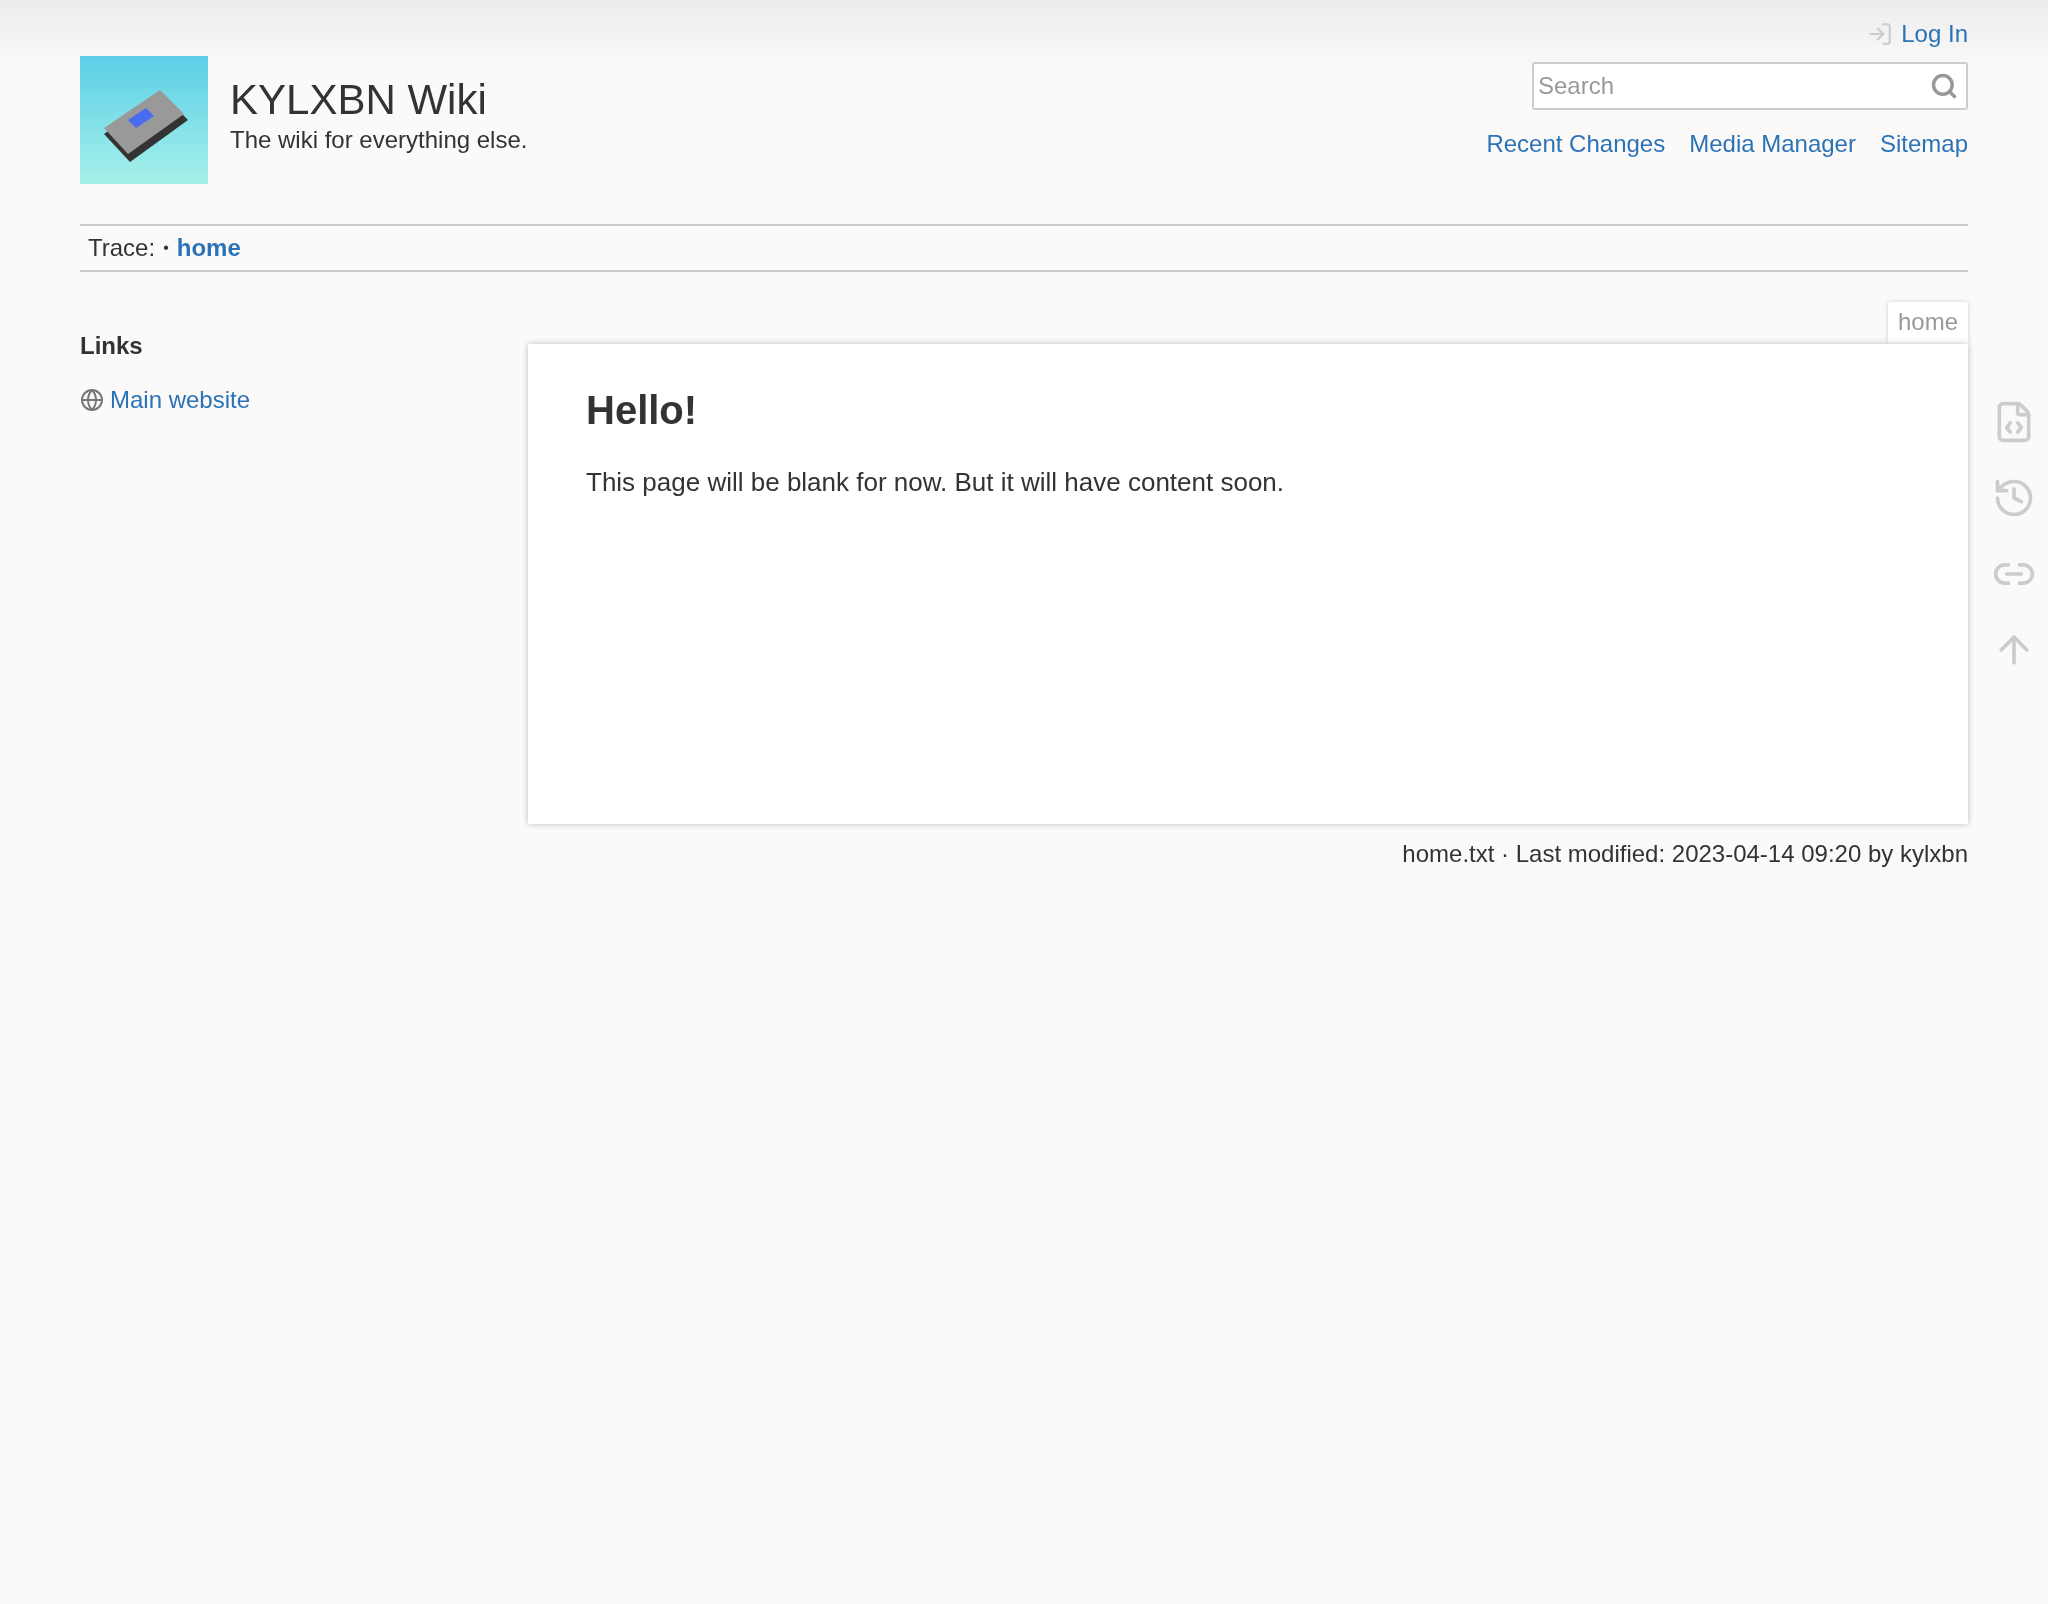  Describe the element at coordinates (1772, 144) in the screenshot. I see `nav-link: Media Manager` at that location.